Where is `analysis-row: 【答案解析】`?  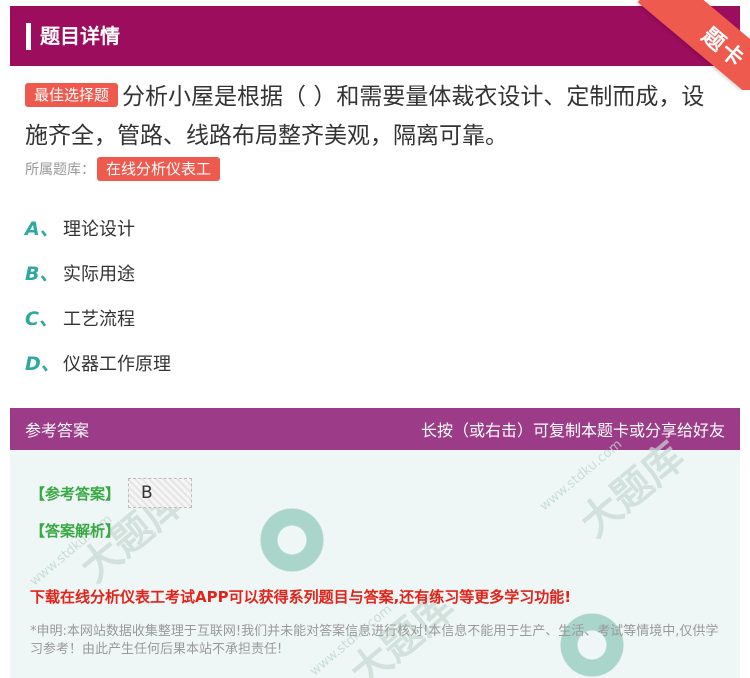 analysis-row: 【答案解析】 is located at coordinates (75, 530).